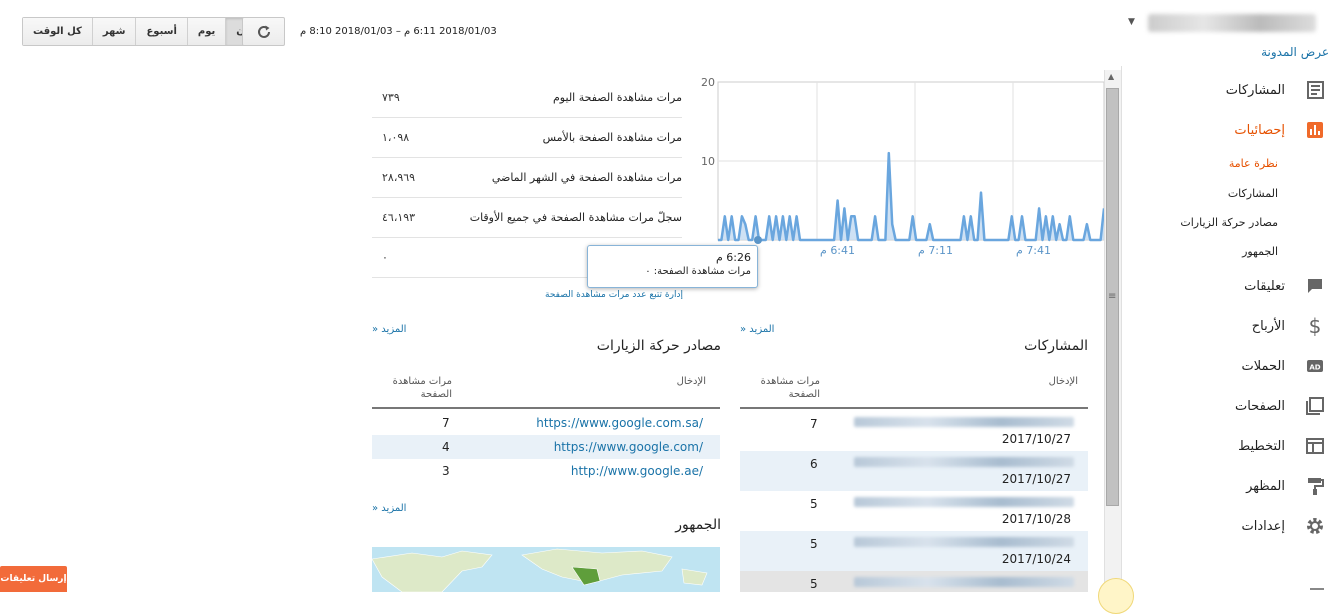  Describe the element at coordinates (1111, 76) in the screenshot. I see `scroll-up-arrow-icon: ▲` at that location.